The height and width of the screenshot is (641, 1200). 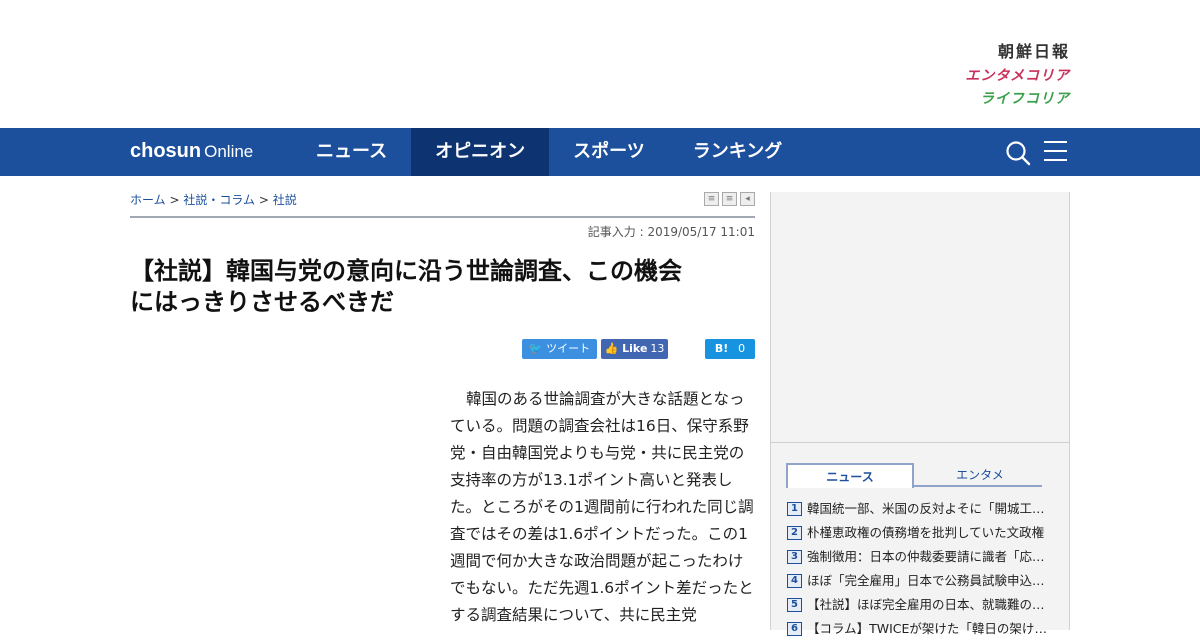 What do you see at coordinates (920, 317) in the screenshot?
I see `ad-placeholder` at bounding box center [920, 317].